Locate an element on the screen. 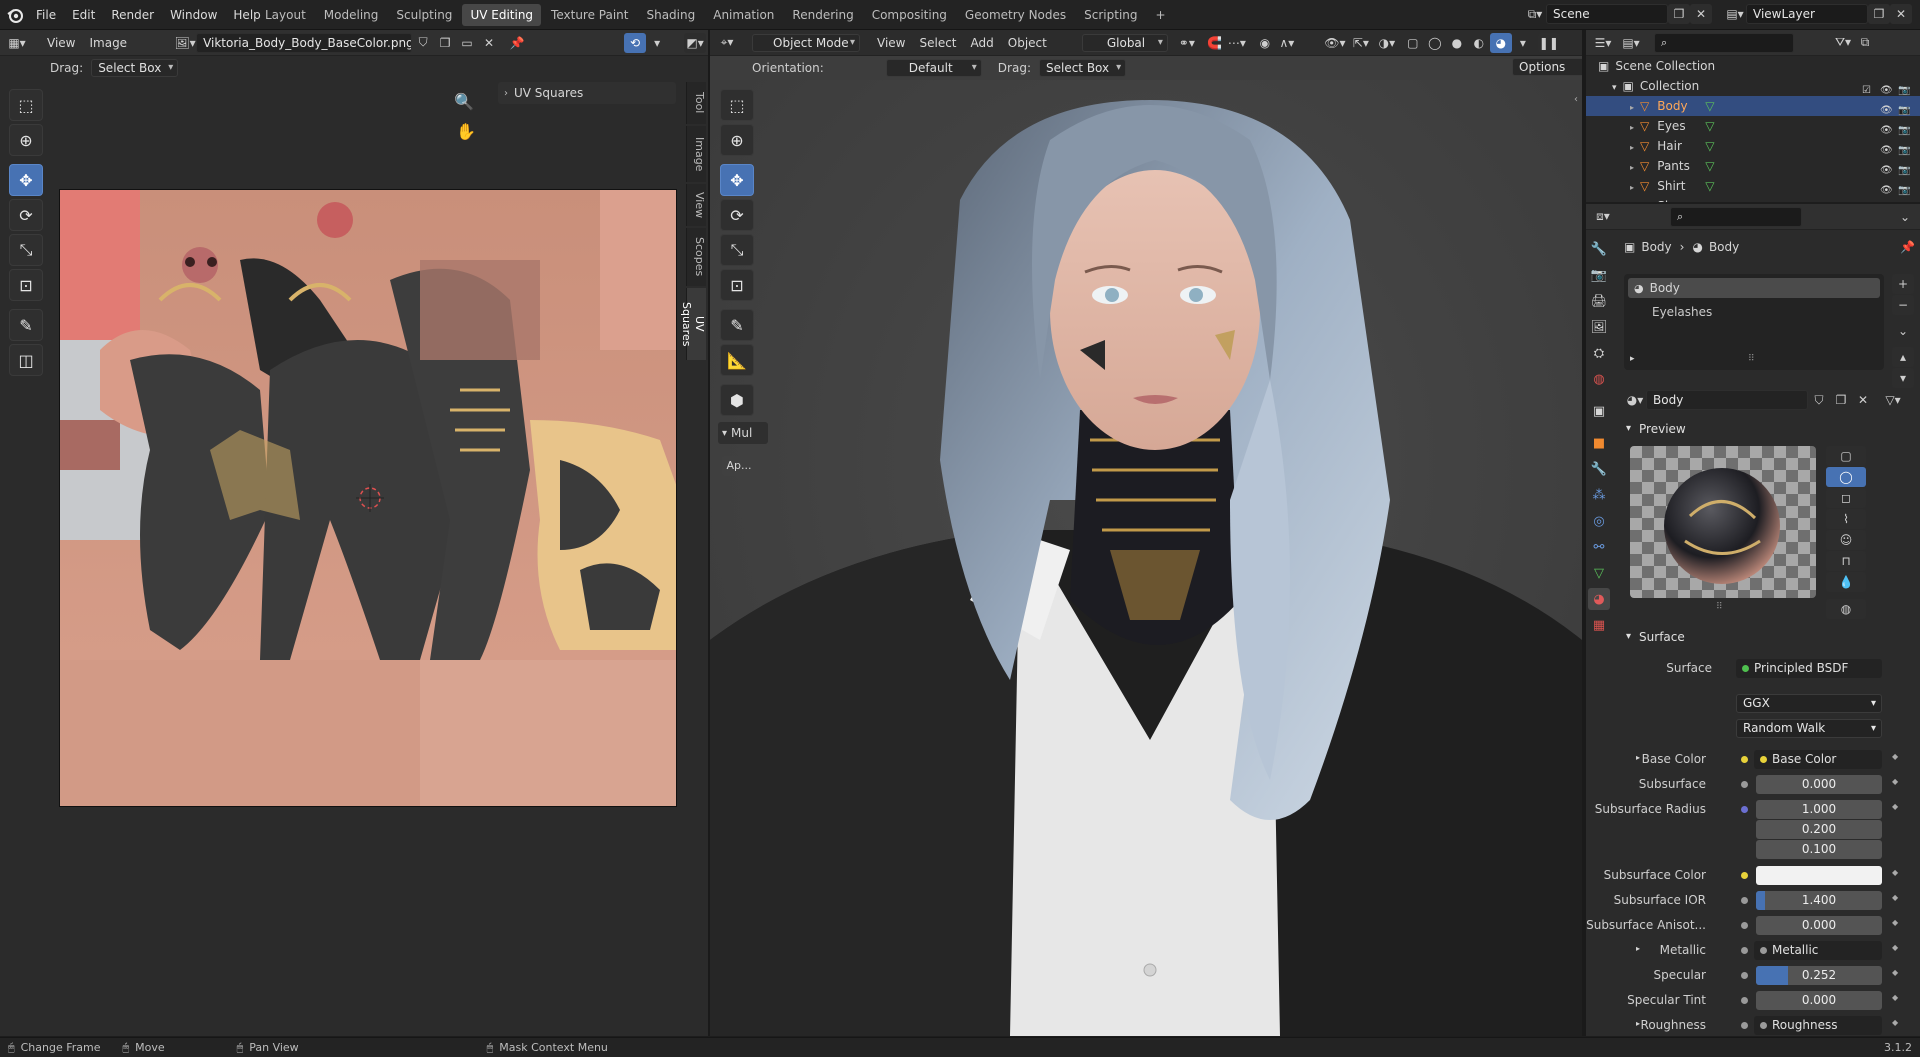 The height and width of the screenshot is (1057, 1920). menu-edit: Edit is located at coordinates (83, 15).